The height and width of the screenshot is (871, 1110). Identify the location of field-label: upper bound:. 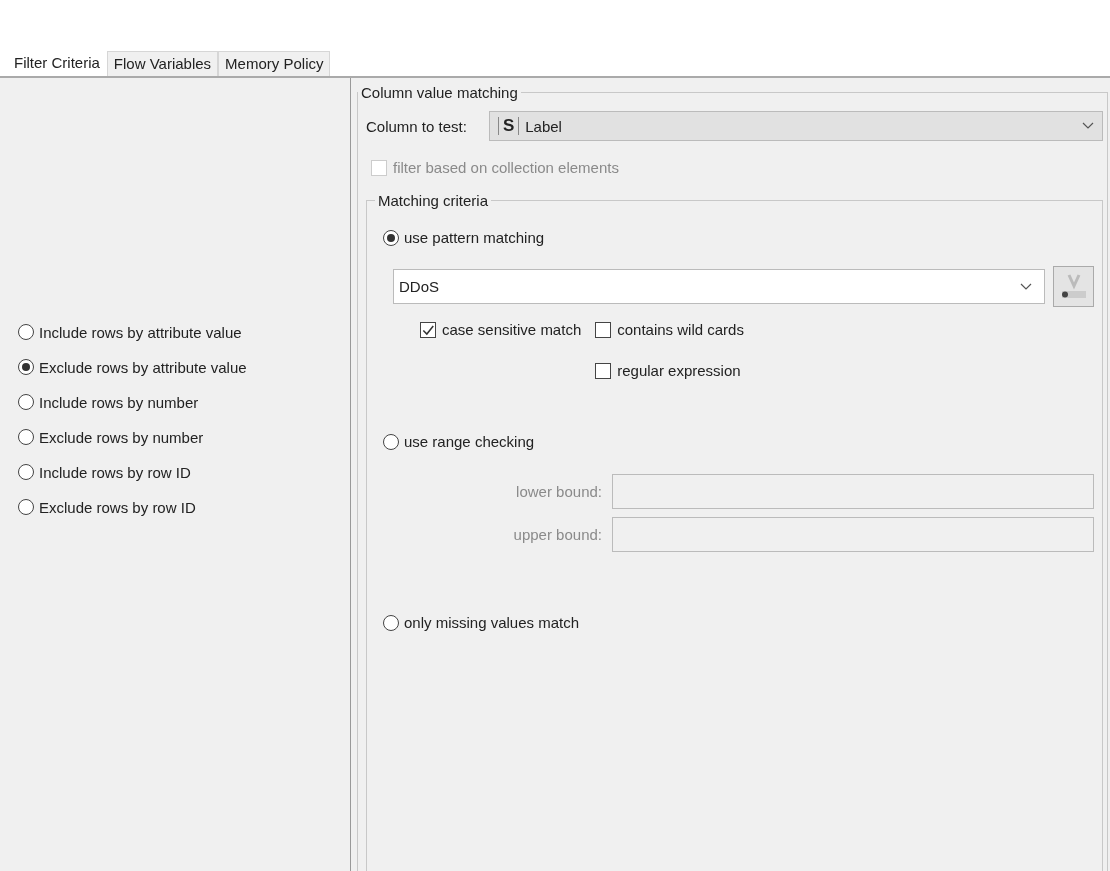
(557, 534).